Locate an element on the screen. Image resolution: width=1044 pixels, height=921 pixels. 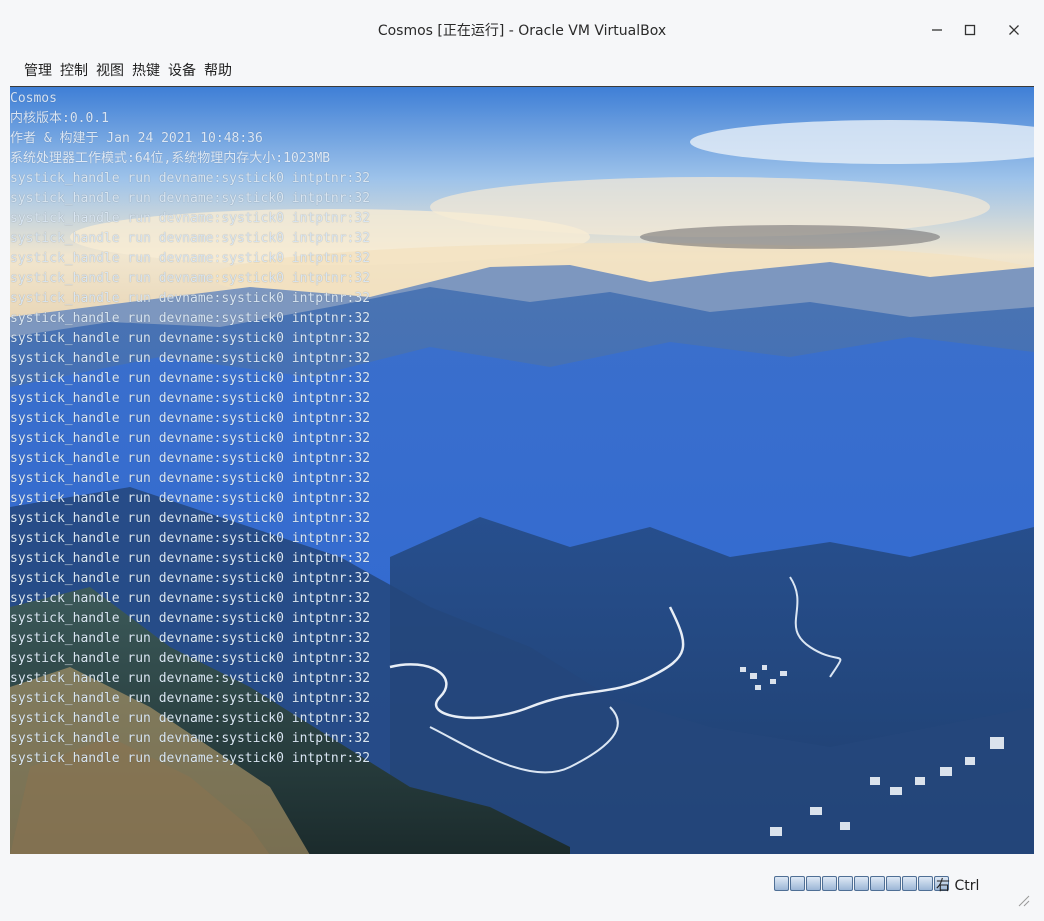
status-bar: 右 Ctrl is located at coordinates (522, 890).